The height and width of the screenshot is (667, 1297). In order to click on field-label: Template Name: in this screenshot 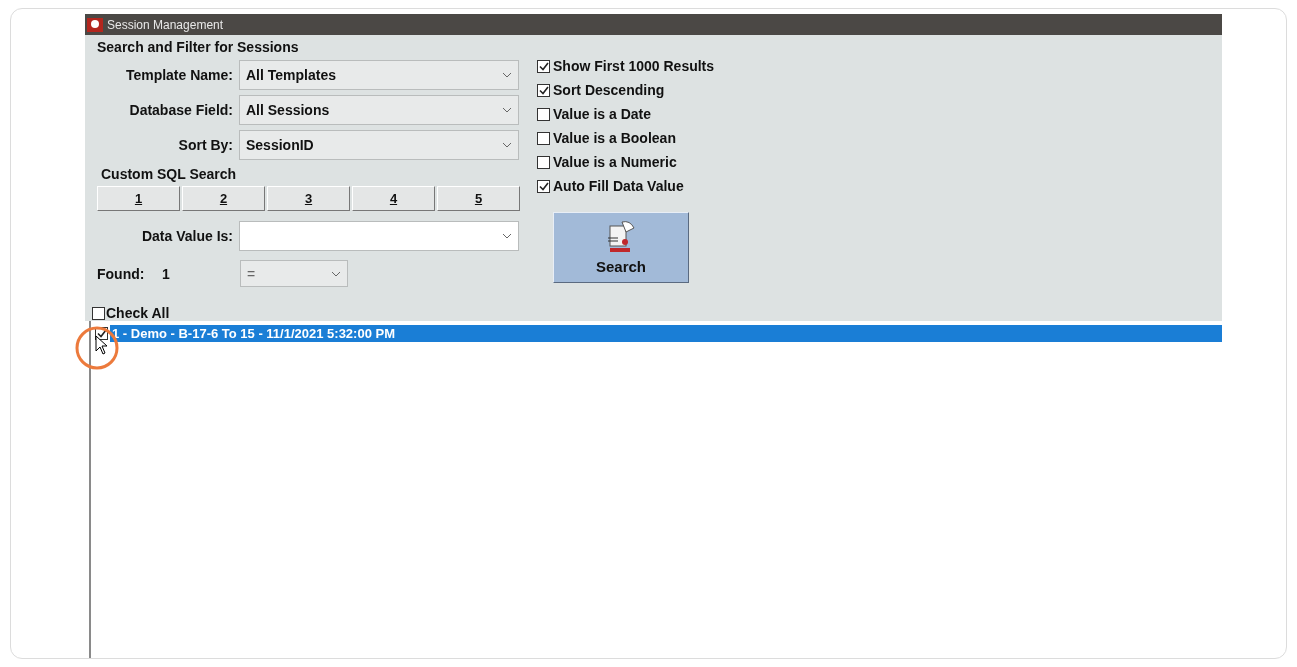, I will do `click(179, 75)`.